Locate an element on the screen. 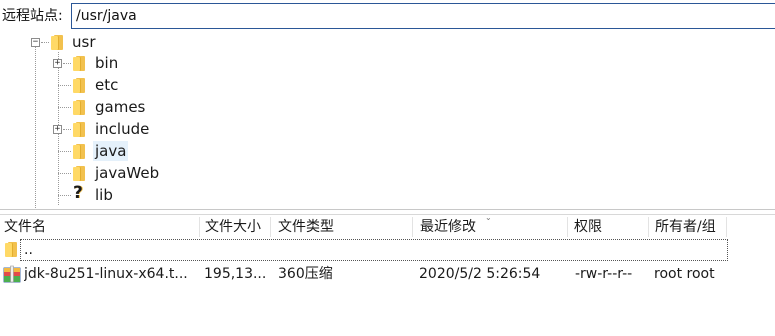 This screenshot has width=775, height=336. tree-item-javaweb: javaWeb is located at coordinates (127, 173).